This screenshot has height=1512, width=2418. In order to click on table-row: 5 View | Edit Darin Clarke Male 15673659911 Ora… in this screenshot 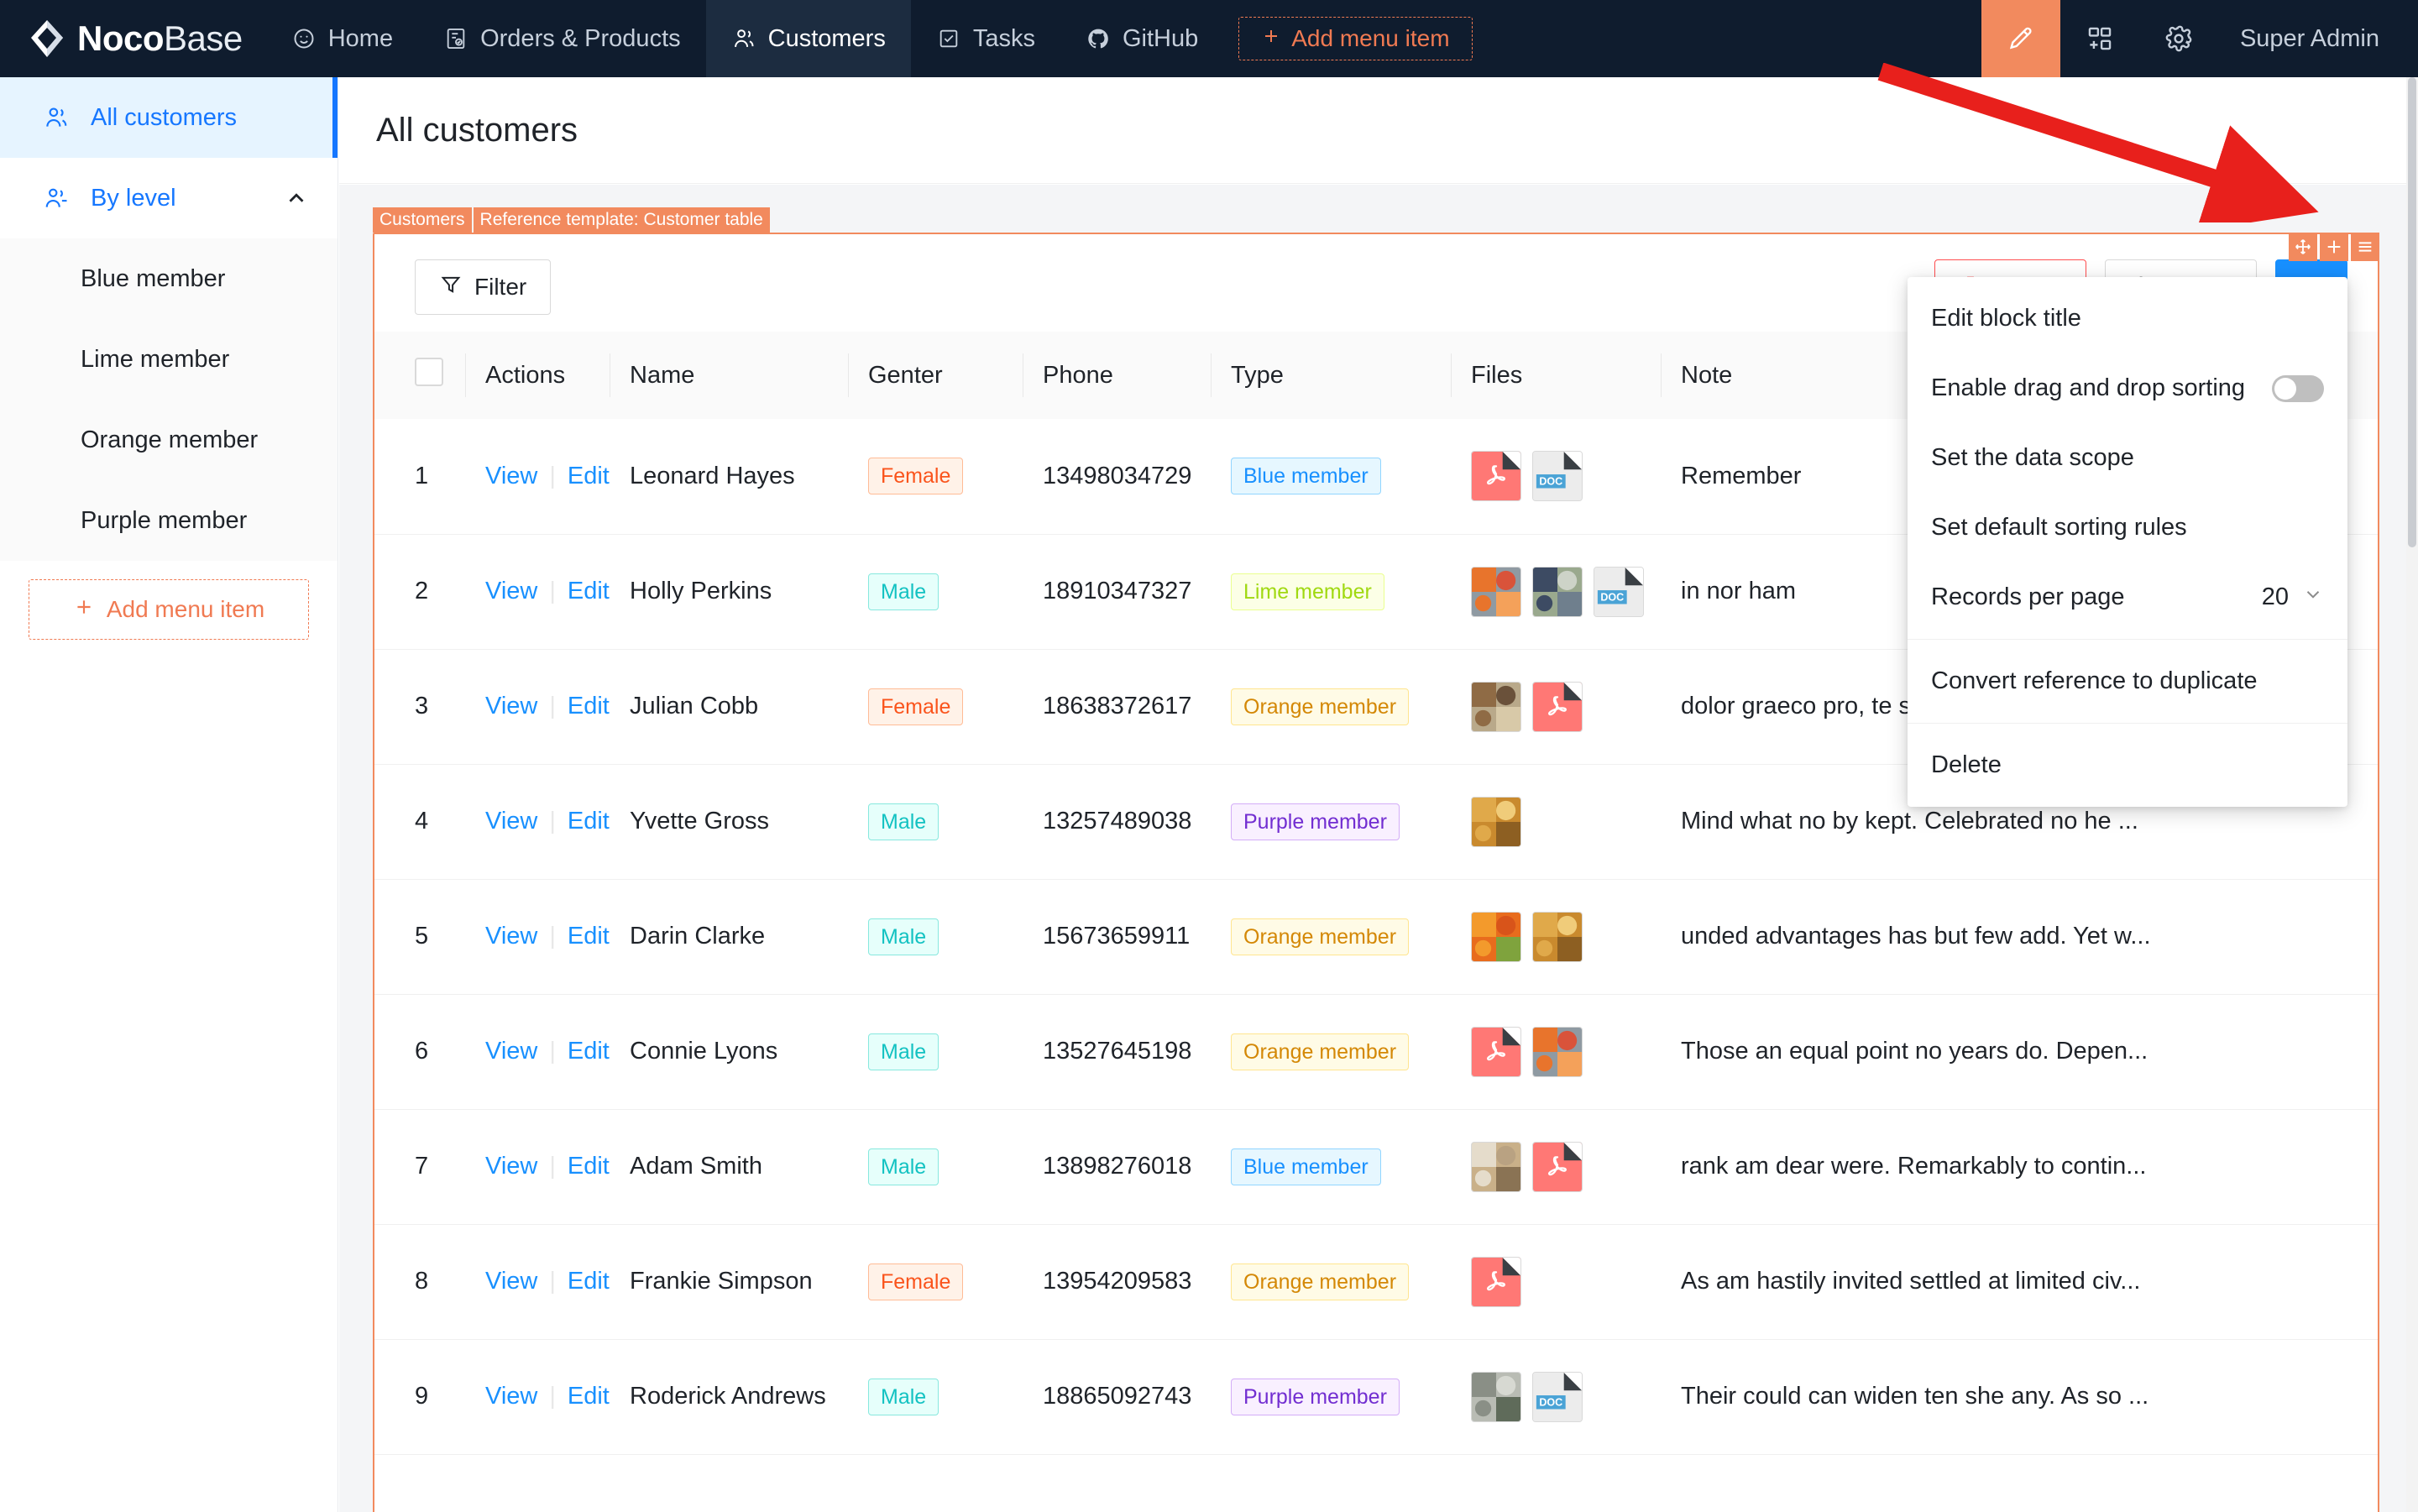, I will do `click(1376, 937)`.